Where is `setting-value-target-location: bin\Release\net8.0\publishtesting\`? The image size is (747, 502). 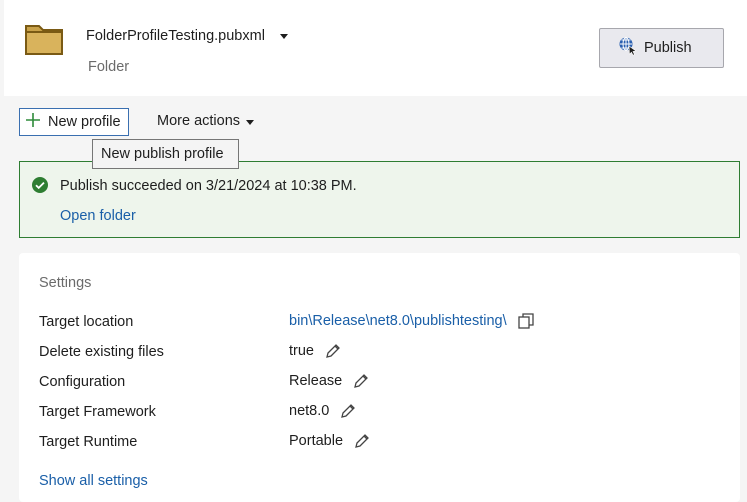 setting-value-target-location: bin\Release\net8.0\publishtesting\ is located at coordinates (412, 321).